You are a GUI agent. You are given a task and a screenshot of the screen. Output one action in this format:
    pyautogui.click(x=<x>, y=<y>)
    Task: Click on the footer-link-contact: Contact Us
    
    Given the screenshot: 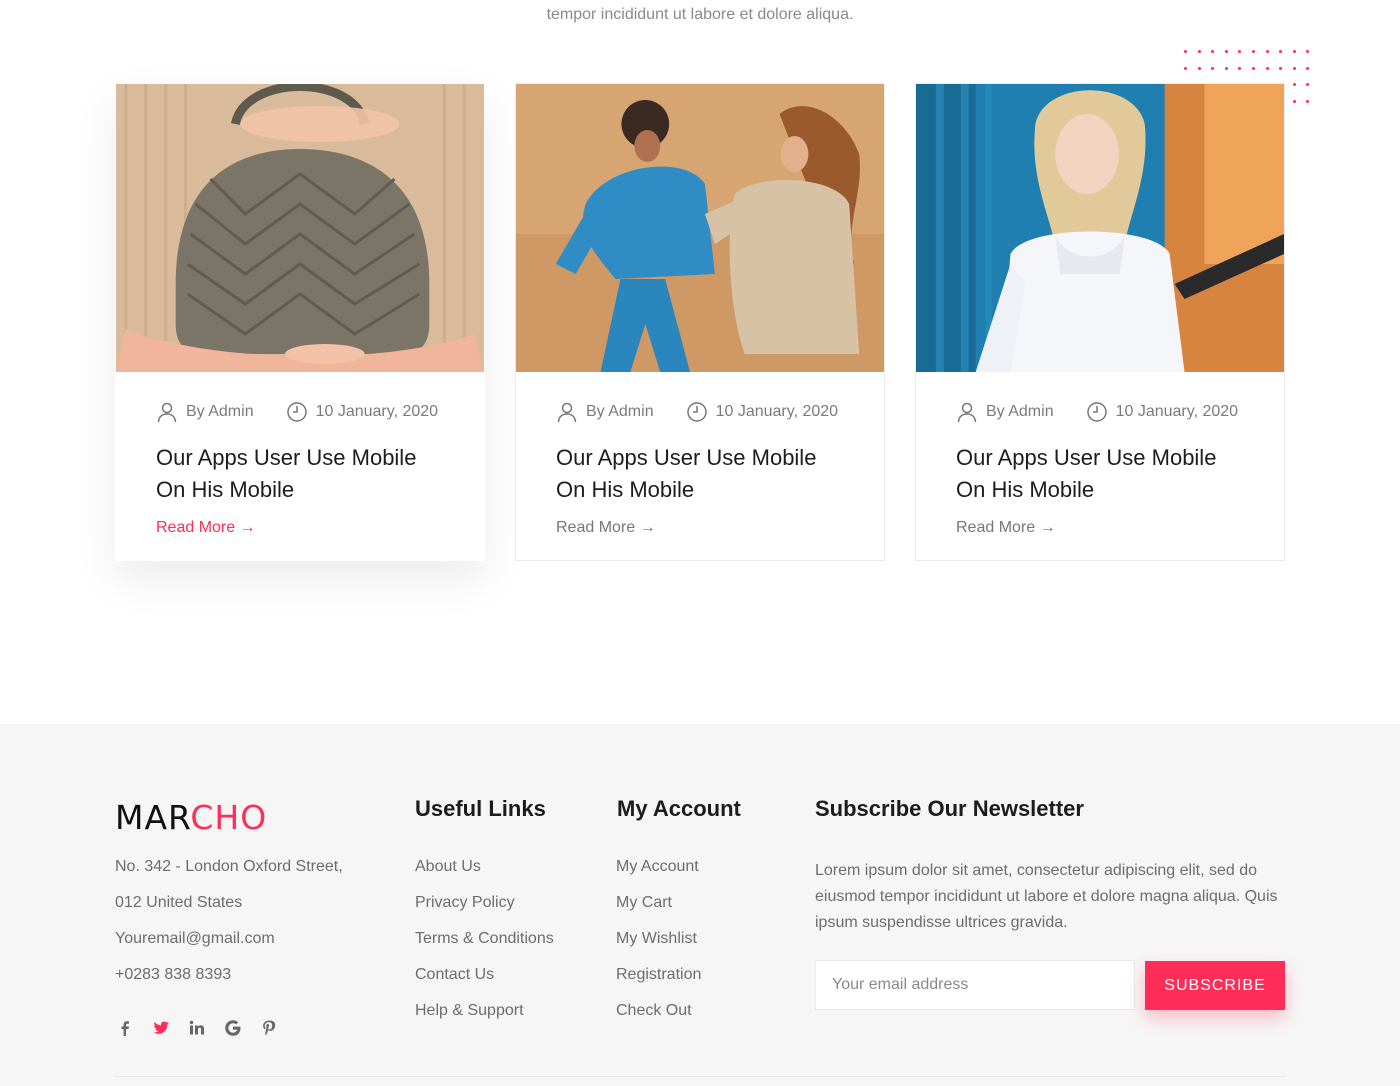 What is the action you would take?
    pyautogui.click(x=484, y=984)
    